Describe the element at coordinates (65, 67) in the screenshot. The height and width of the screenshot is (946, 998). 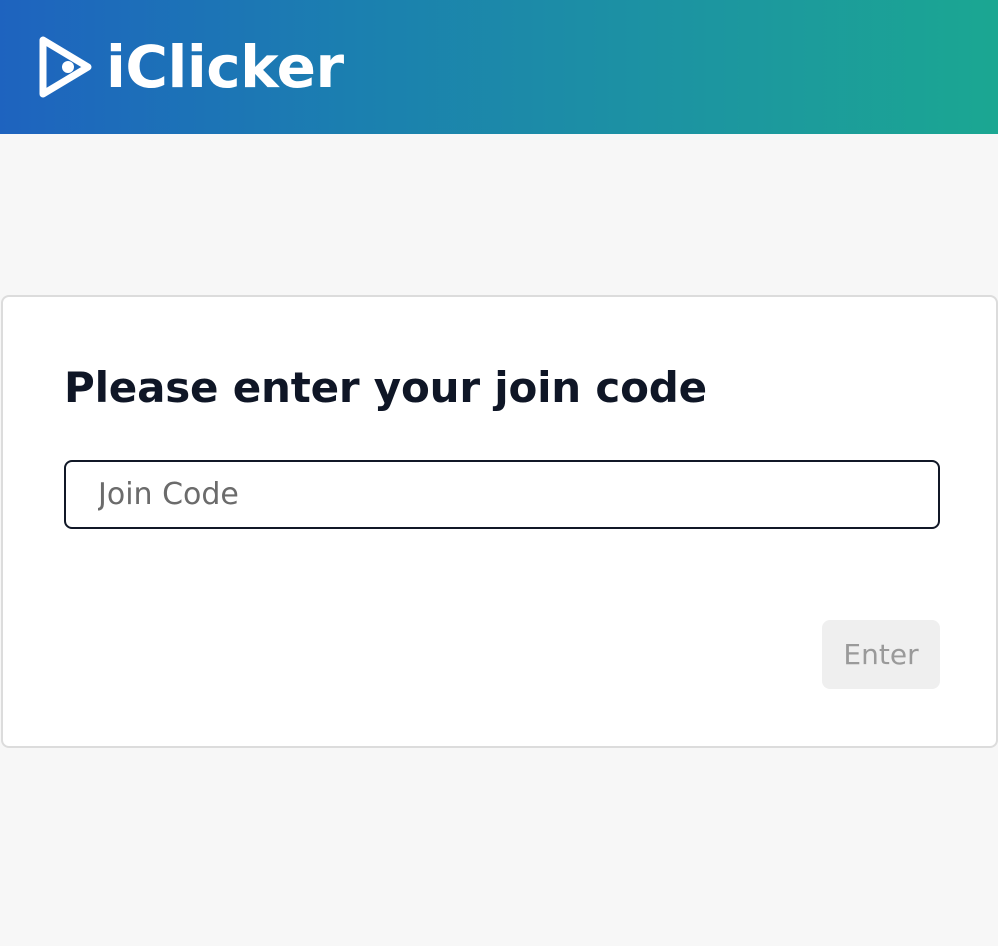
I see `play-chevron-icon` at that location.